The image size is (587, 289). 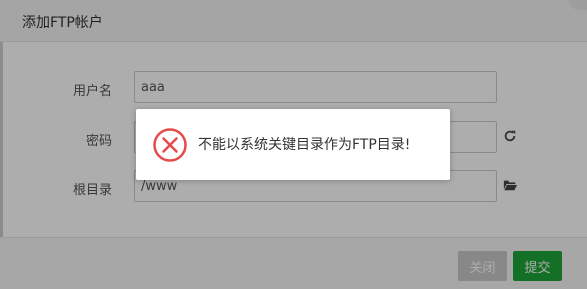 What do you see at coordinates (170, 145) in the screenshot?
I see `error-circle-icon` at bounding box center [170, 145].